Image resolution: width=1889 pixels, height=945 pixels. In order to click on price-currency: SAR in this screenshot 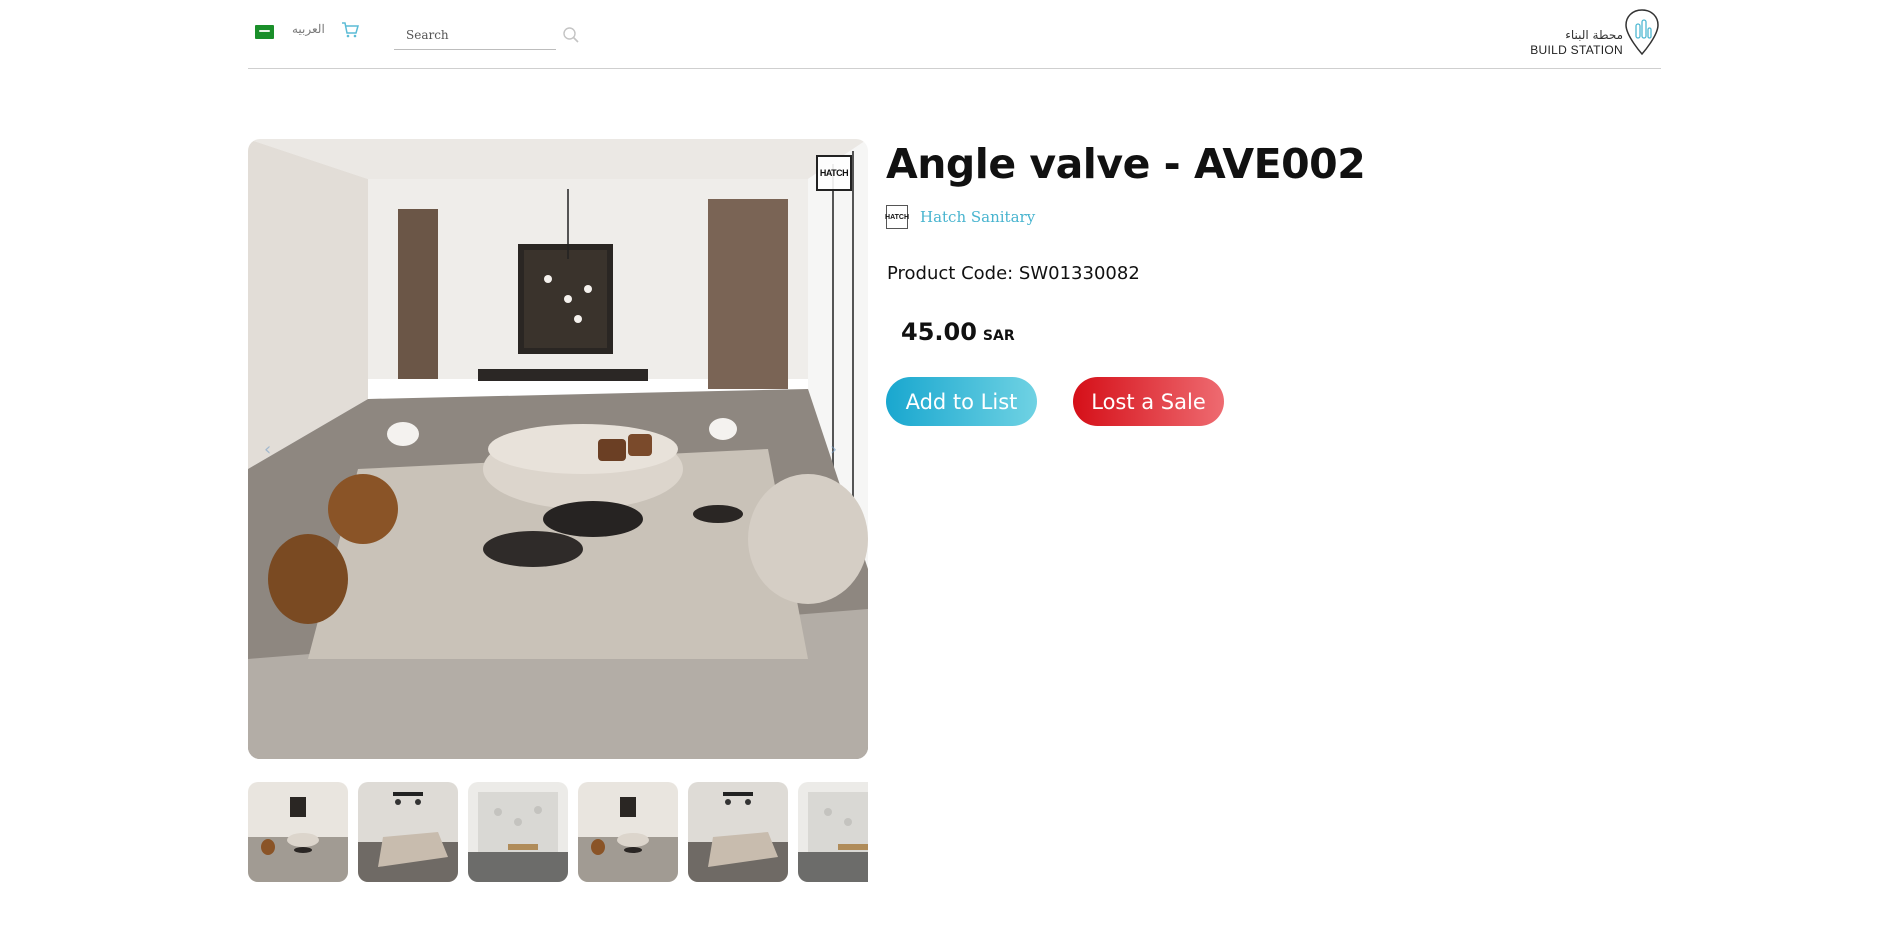, I will do `click(998, 336)`.